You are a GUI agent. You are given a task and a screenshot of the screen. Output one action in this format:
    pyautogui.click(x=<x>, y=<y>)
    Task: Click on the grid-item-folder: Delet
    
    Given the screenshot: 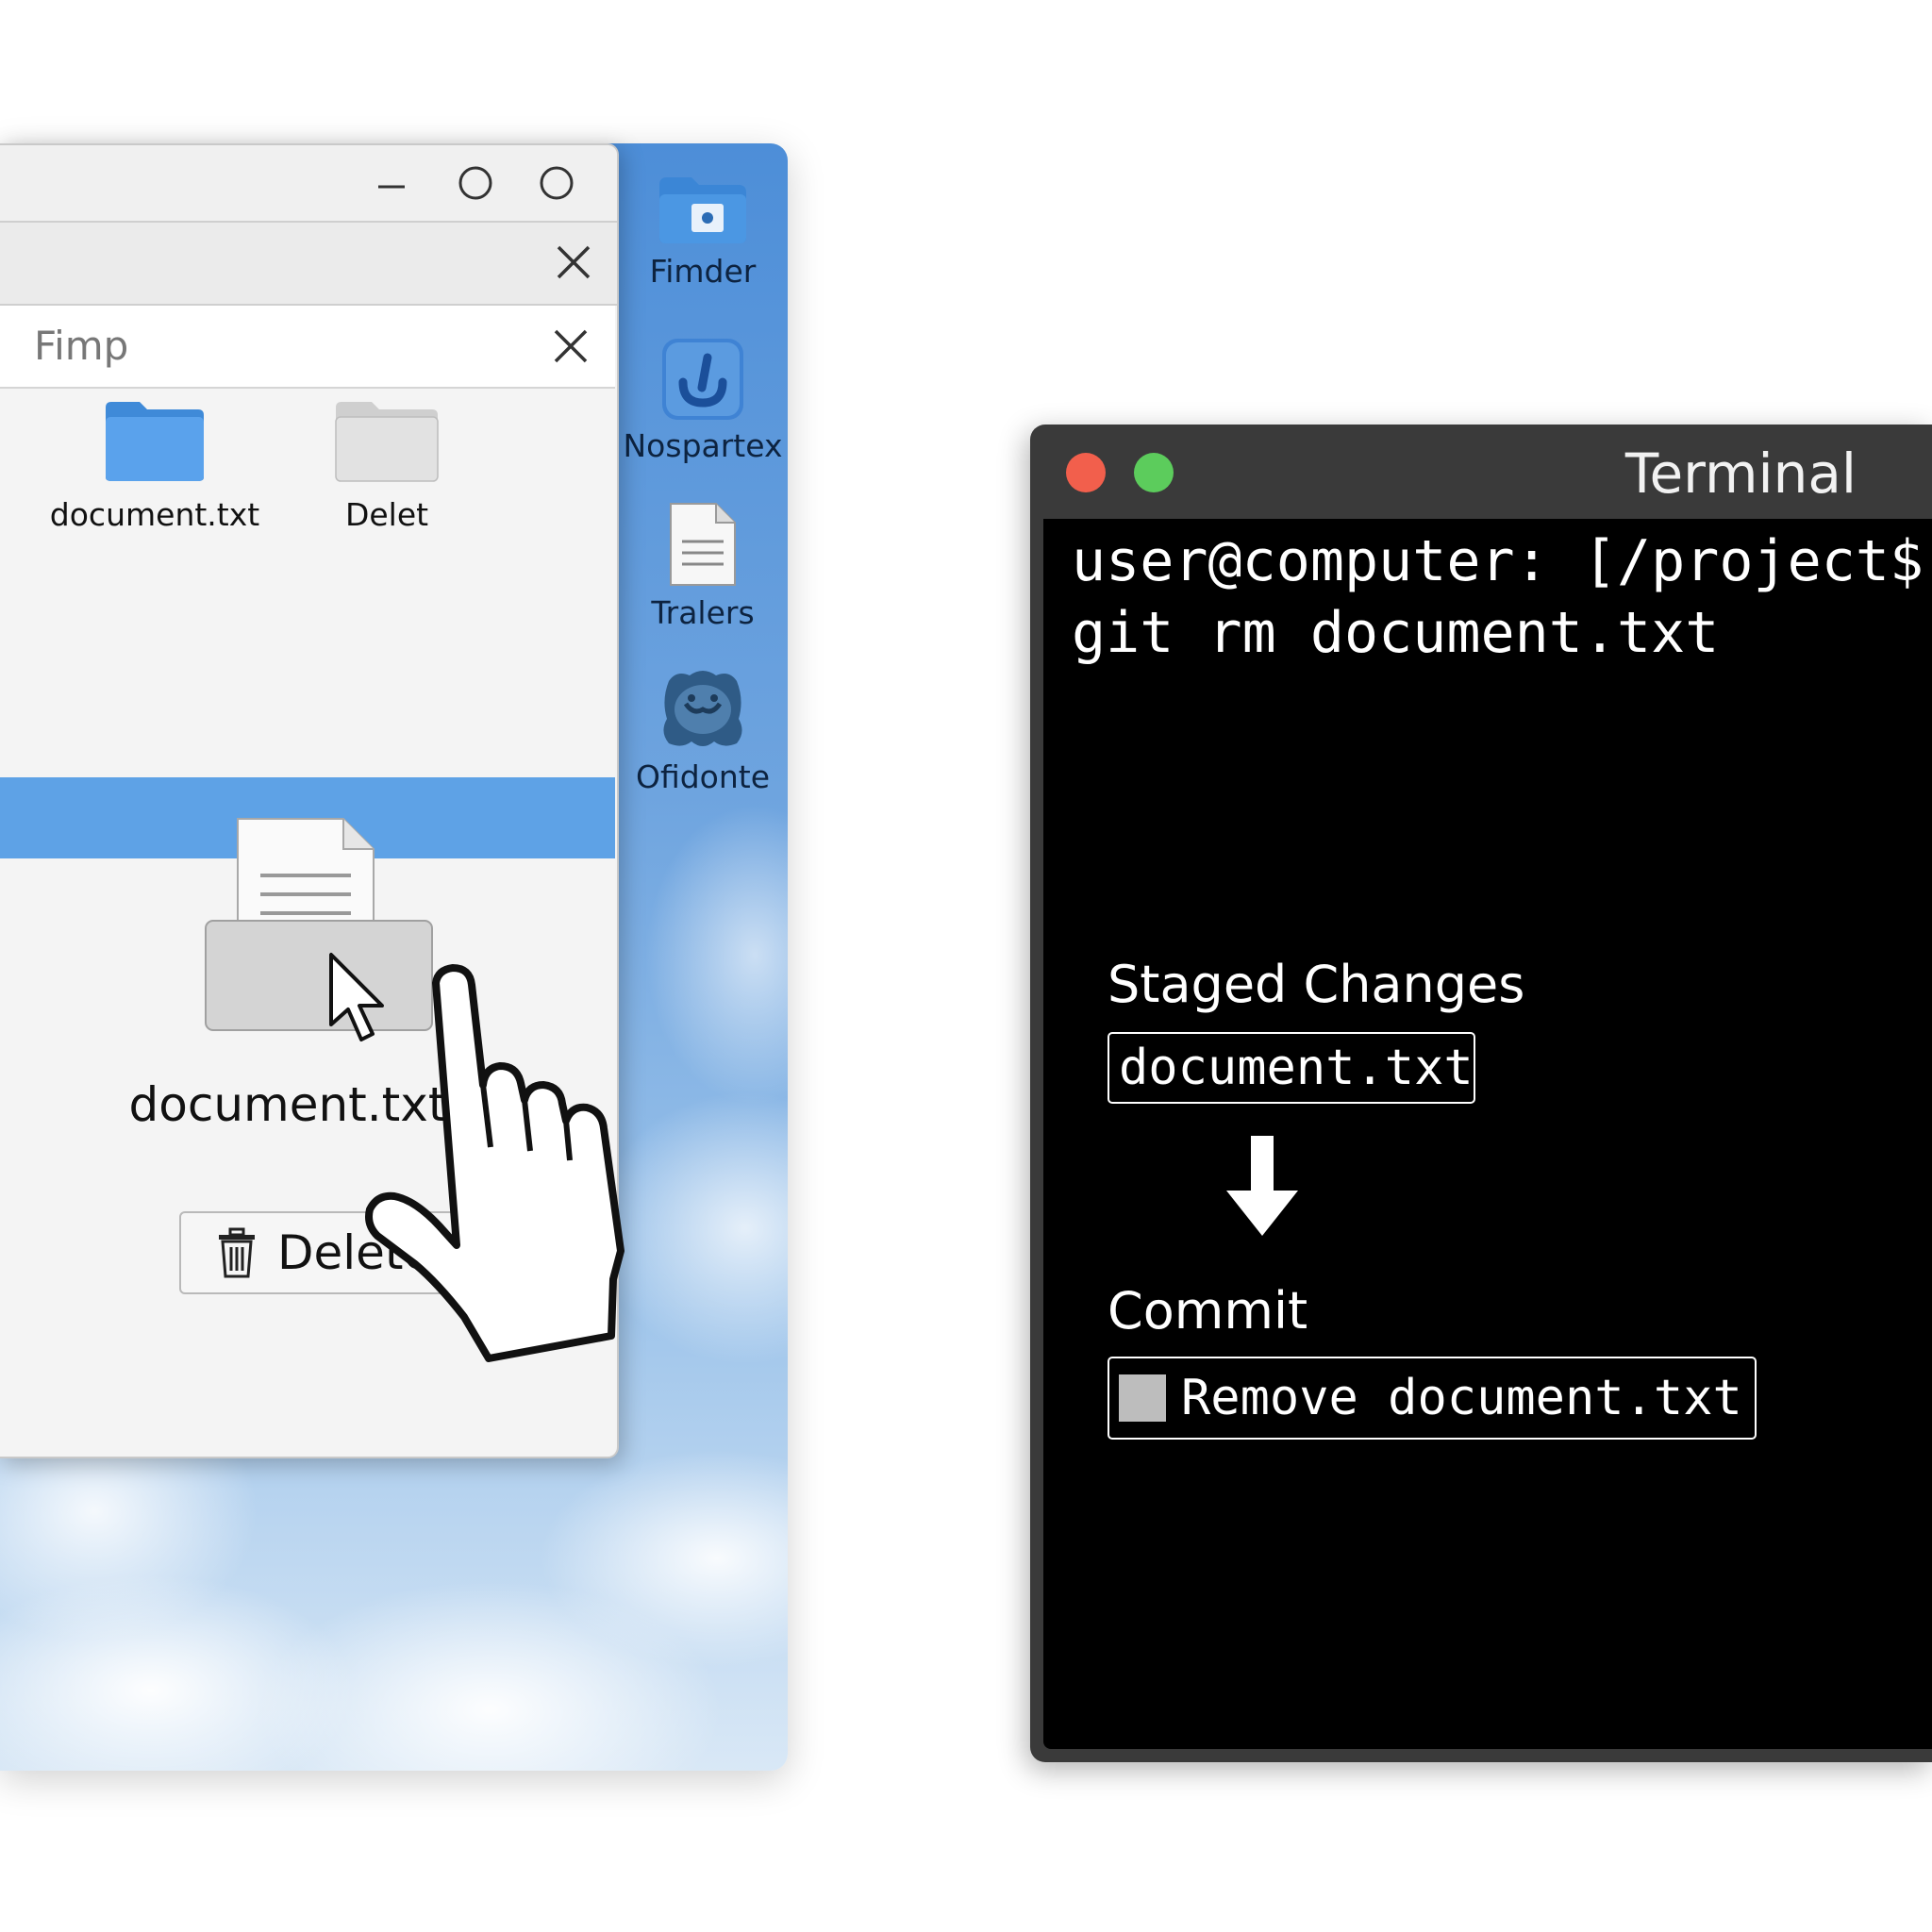 What is the action you would take?
    pyautogui.click(x=386, y=466)
    